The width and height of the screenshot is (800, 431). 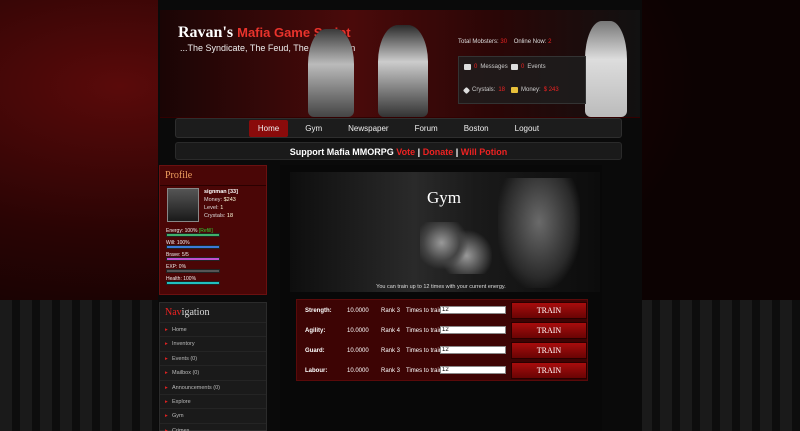 I want to click on navigation-title: Navigation, so click(x=213, y=312).